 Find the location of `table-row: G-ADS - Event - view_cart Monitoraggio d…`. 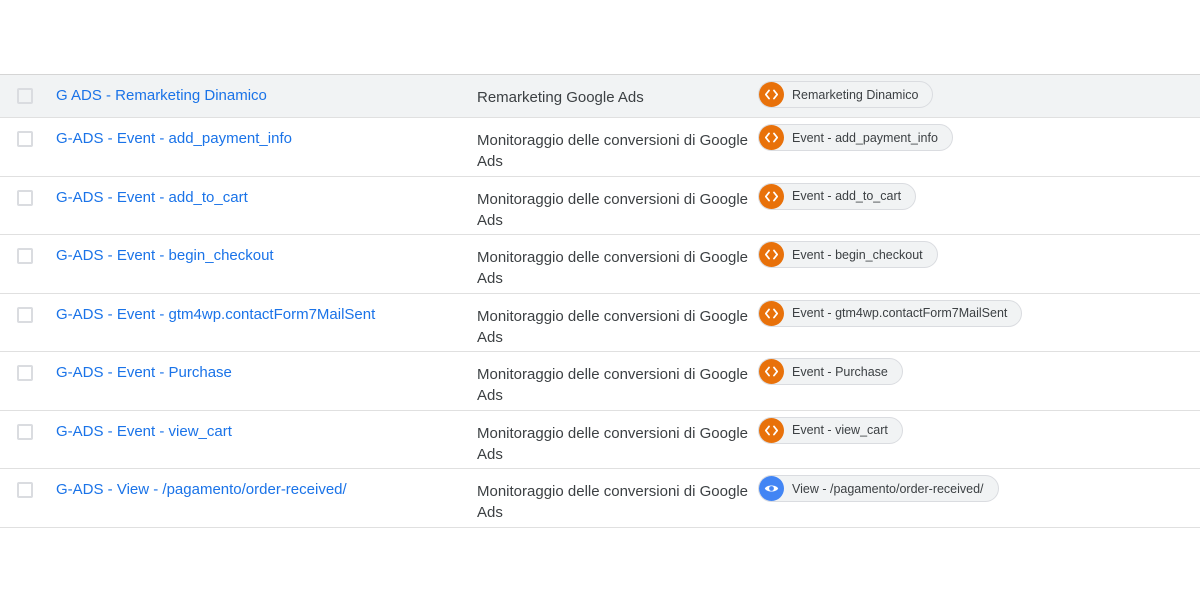

table-row: G-ADS - Event - view_cart Monitoraggio d… is located at coordinates (600, 439).